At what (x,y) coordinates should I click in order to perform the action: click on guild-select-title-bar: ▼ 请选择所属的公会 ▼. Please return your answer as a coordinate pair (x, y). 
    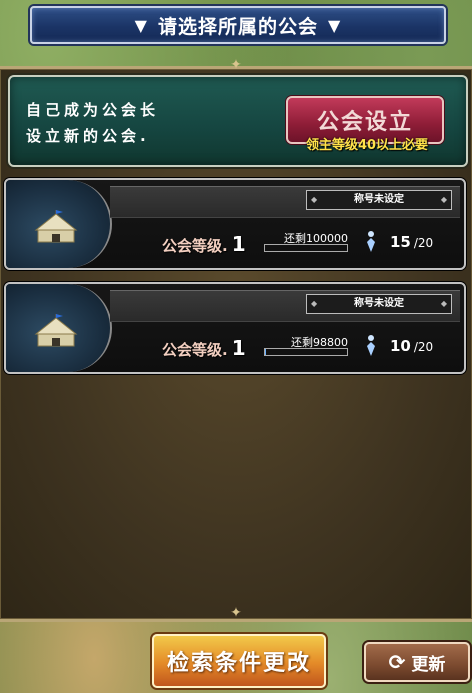
    Looking at the image, I should click on (238, 25).